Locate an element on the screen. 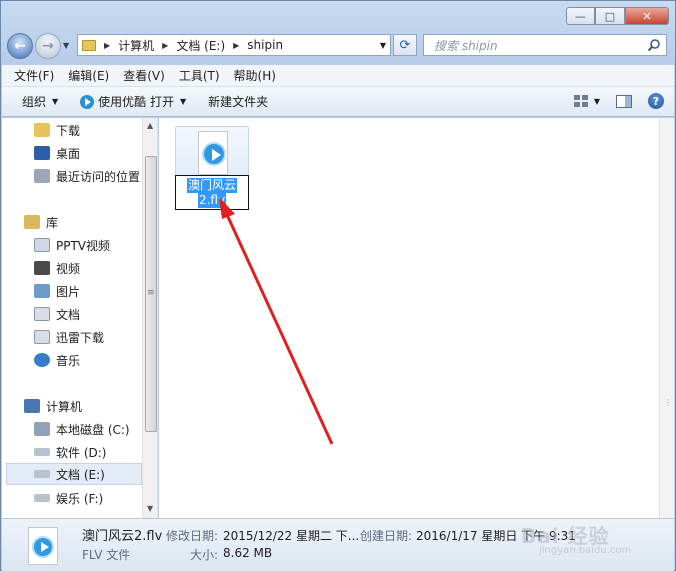  forward-button: → is located at coordinates (48, 46).